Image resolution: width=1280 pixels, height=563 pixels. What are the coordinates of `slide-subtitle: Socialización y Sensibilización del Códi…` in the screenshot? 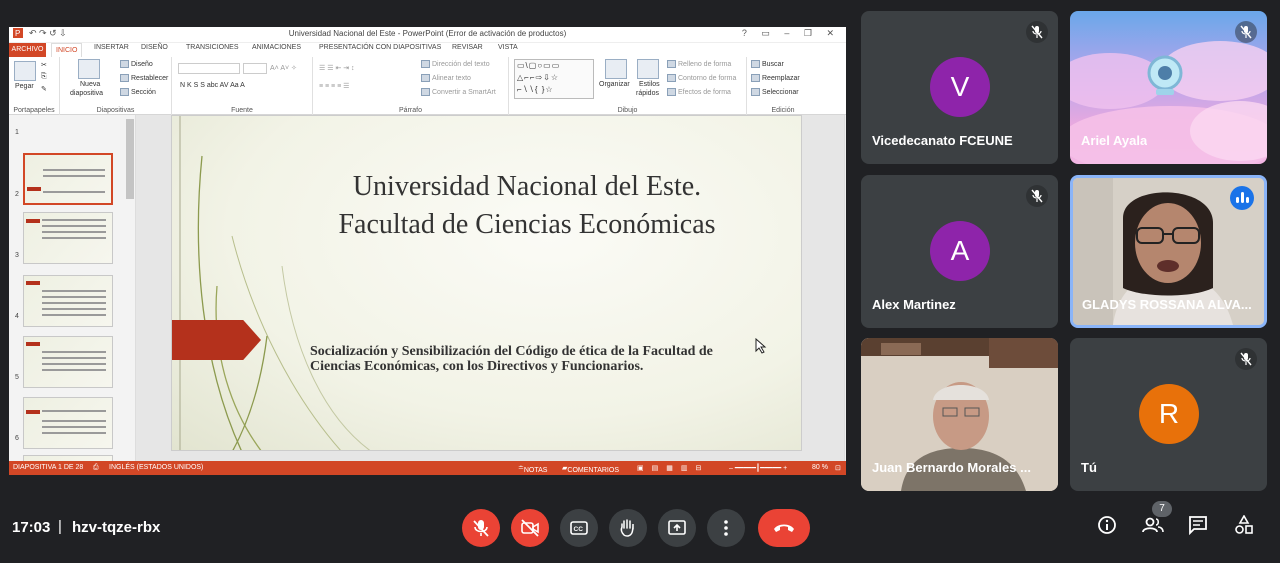 It's located at (520, 359).